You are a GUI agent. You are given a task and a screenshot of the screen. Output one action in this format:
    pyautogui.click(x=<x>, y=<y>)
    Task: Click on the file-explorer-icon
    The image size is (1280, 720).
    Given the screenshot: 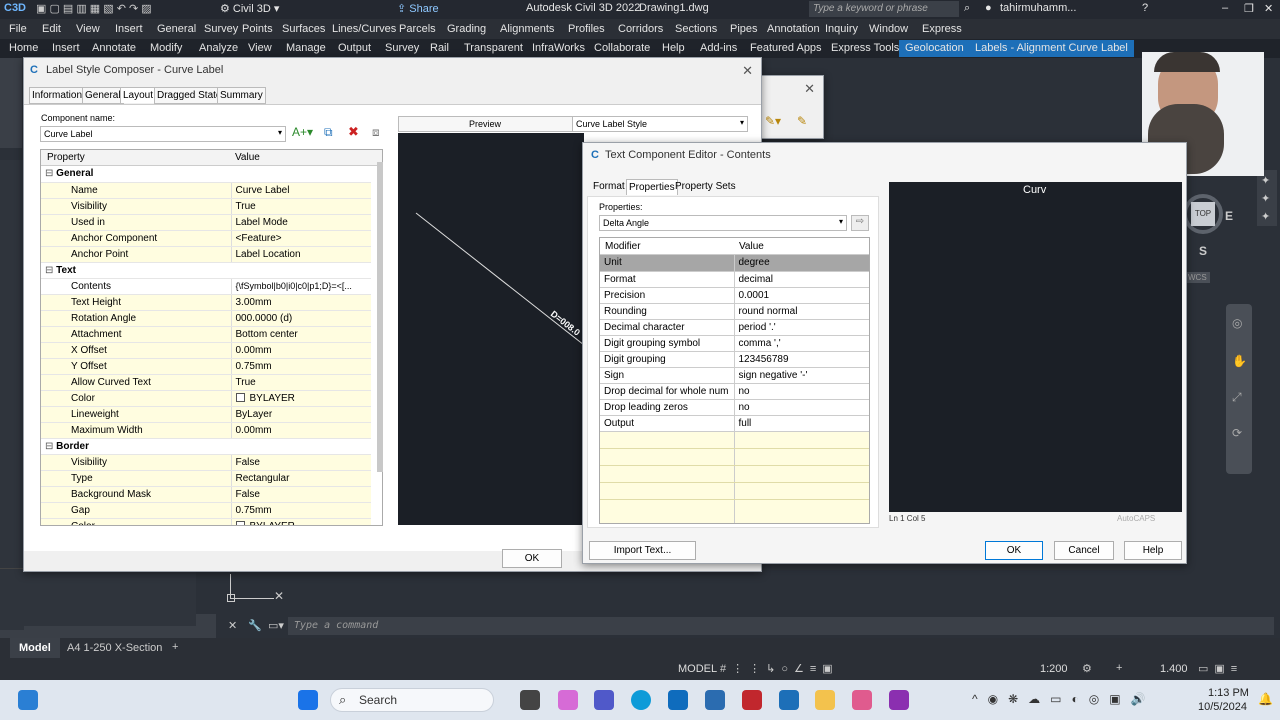 What is the action you would take?
    pyautogui.click(x=825, y=700)
    